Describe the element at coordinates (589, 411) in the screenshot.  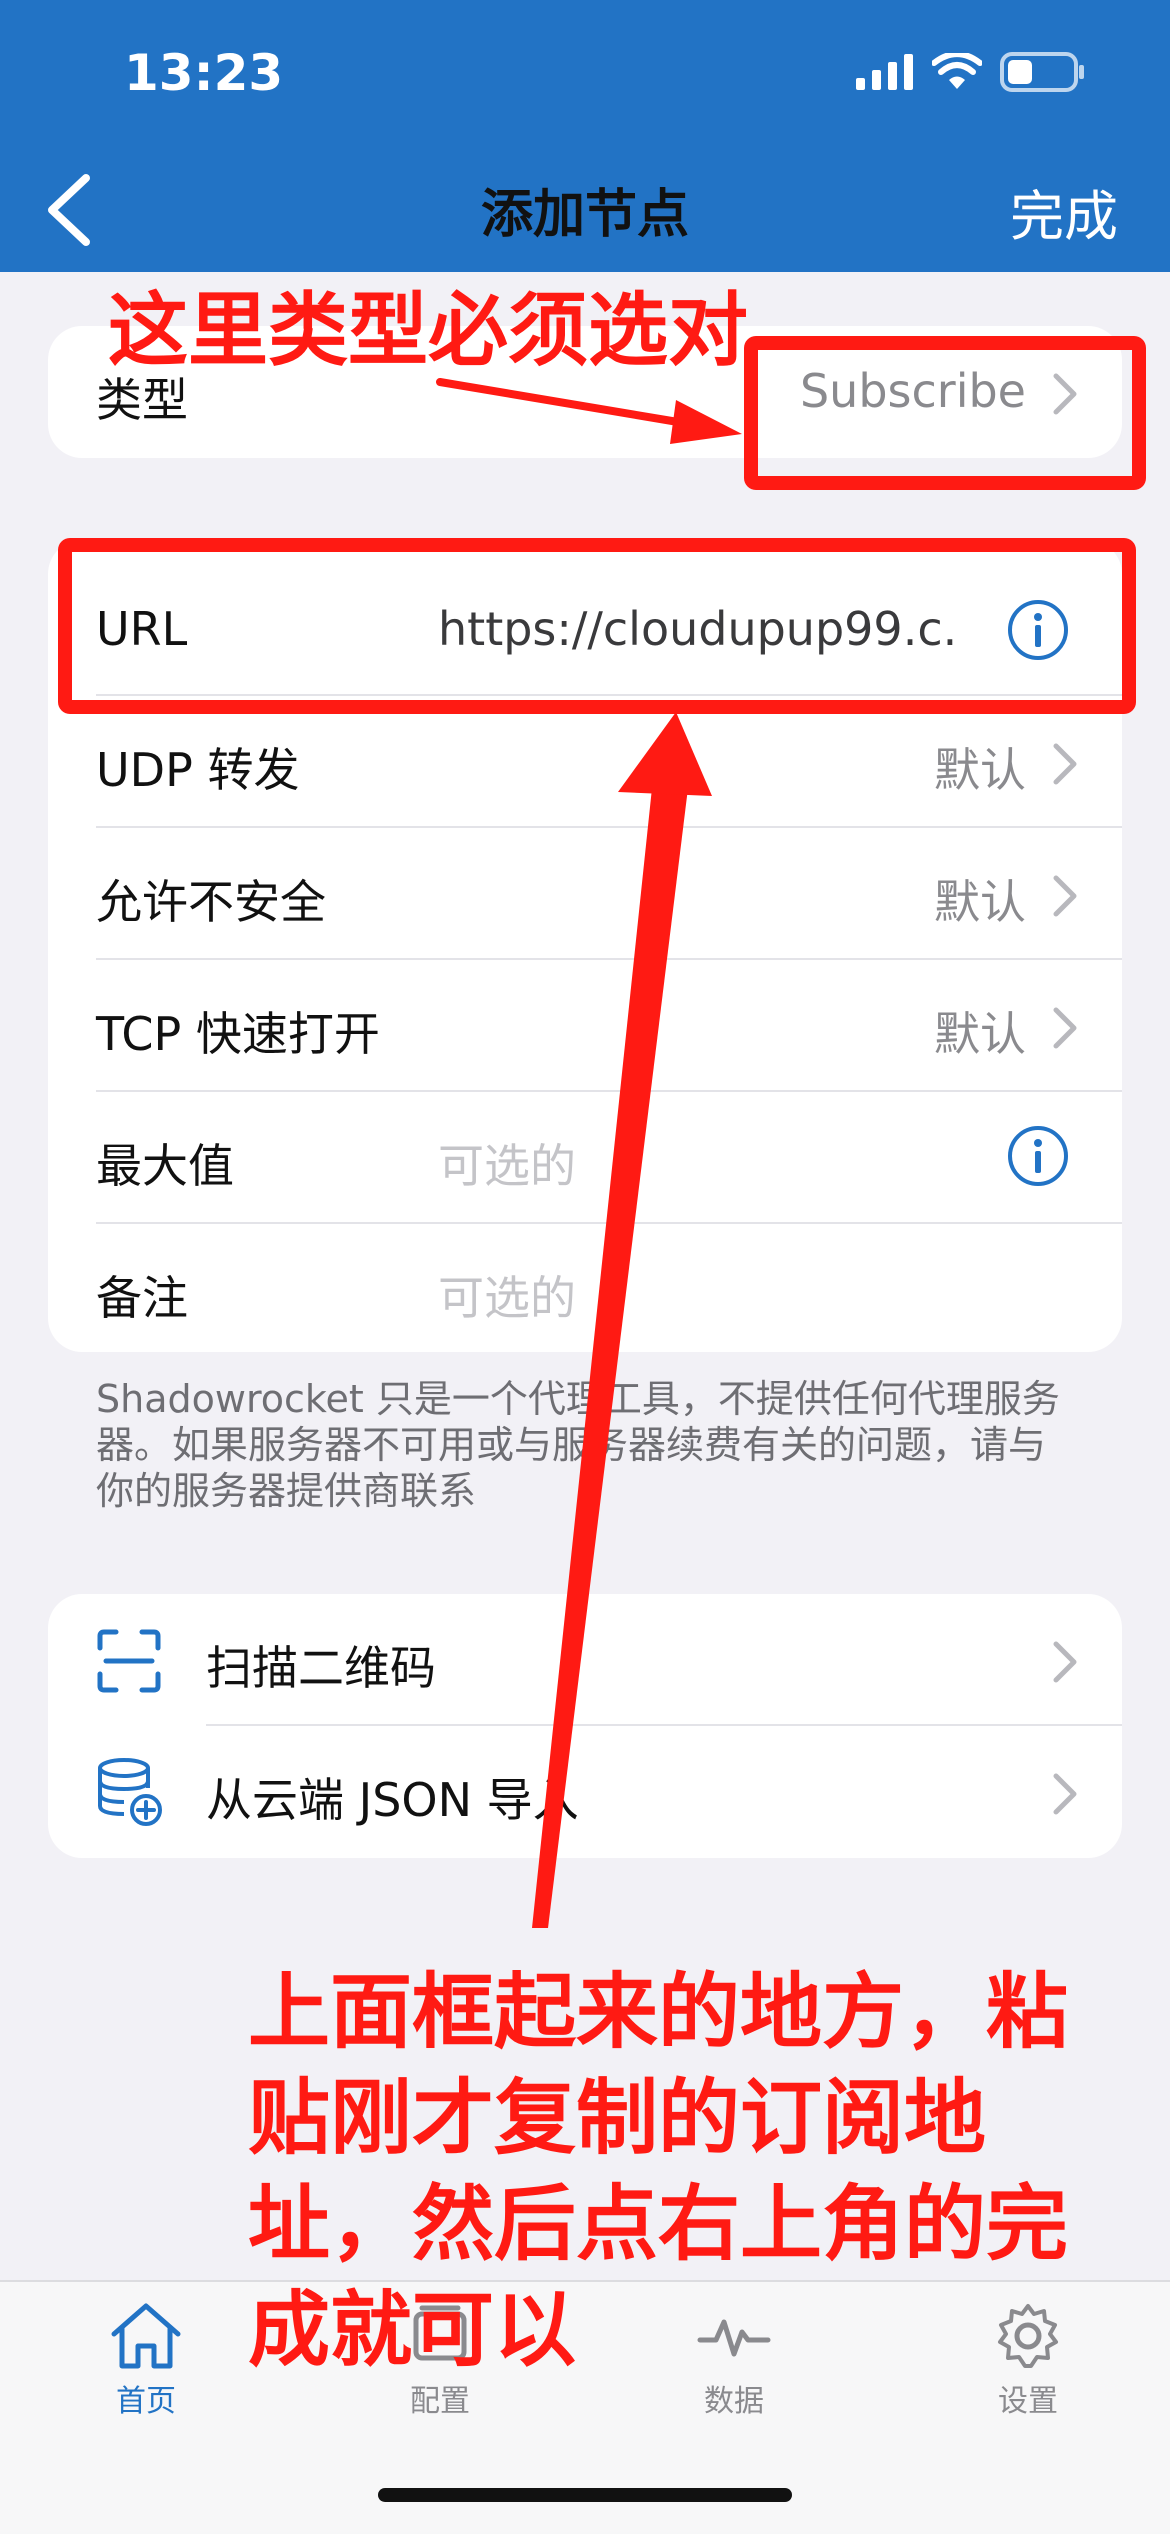
I see `type-arrow` at that location.